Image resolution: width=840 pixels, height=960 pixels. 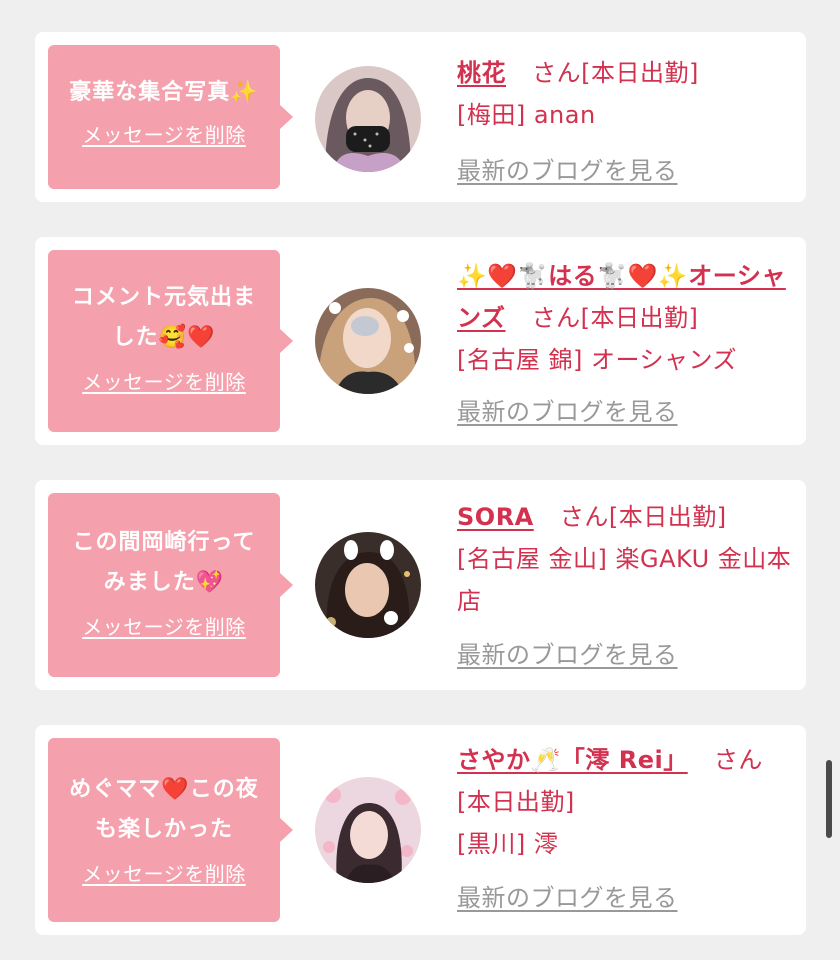 I want to click on message-bubble: この間岡崎行って みました💖 メッセージを削除, so click(x=170, y=585).